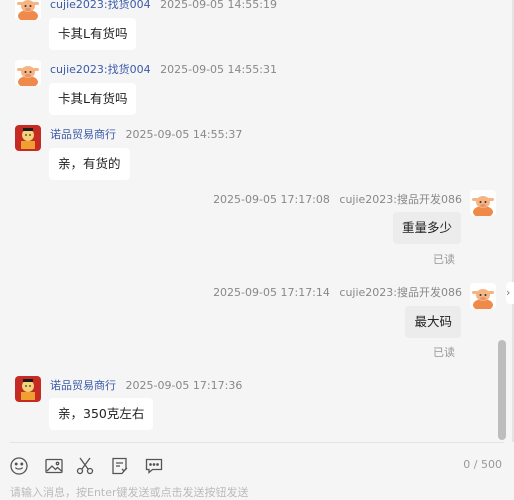 This screenshot has width=514, height=500. What do you see at coordinates (257, 471) in the screenshot?
I see `composer-toolbar: 0 / 500 请输入消息，按Enter键发送或点击发送按钮发送` at bounding box center [257, 471].